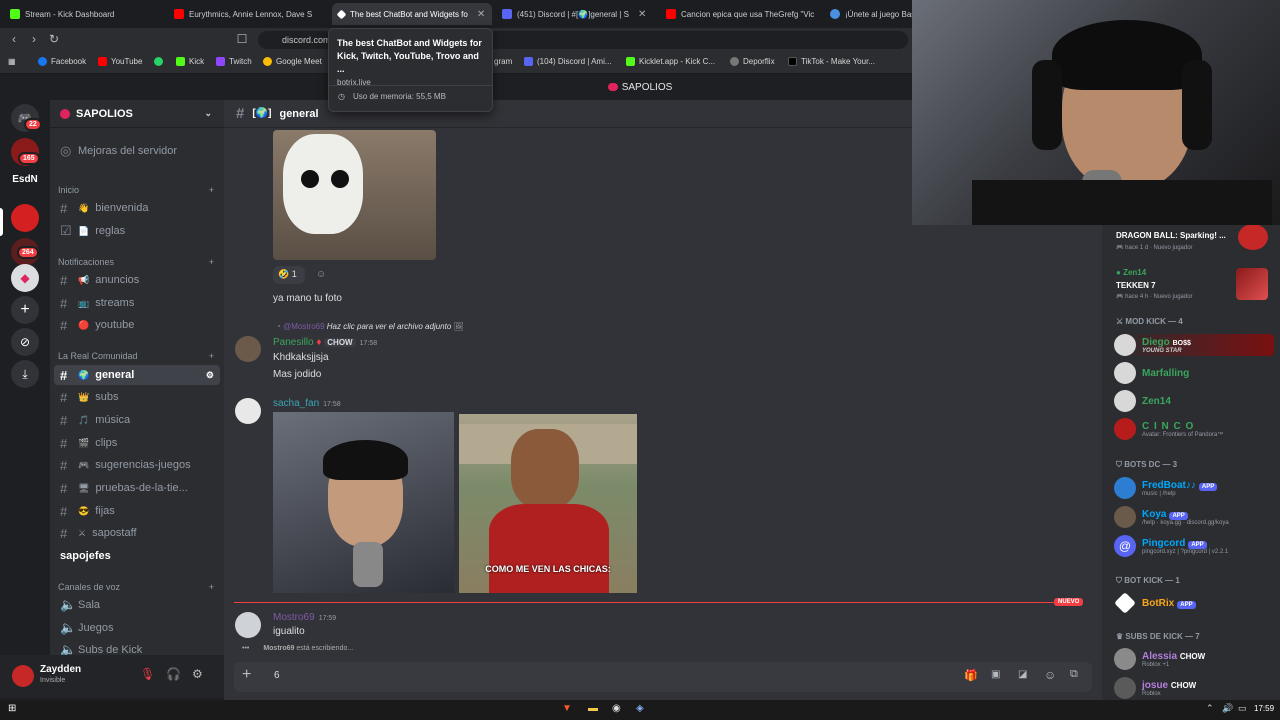 This screenshot has width=1280, height=720. I want to click on attachment-image: COMO ME VEN LAS CHICAS:, so click(548, 503).